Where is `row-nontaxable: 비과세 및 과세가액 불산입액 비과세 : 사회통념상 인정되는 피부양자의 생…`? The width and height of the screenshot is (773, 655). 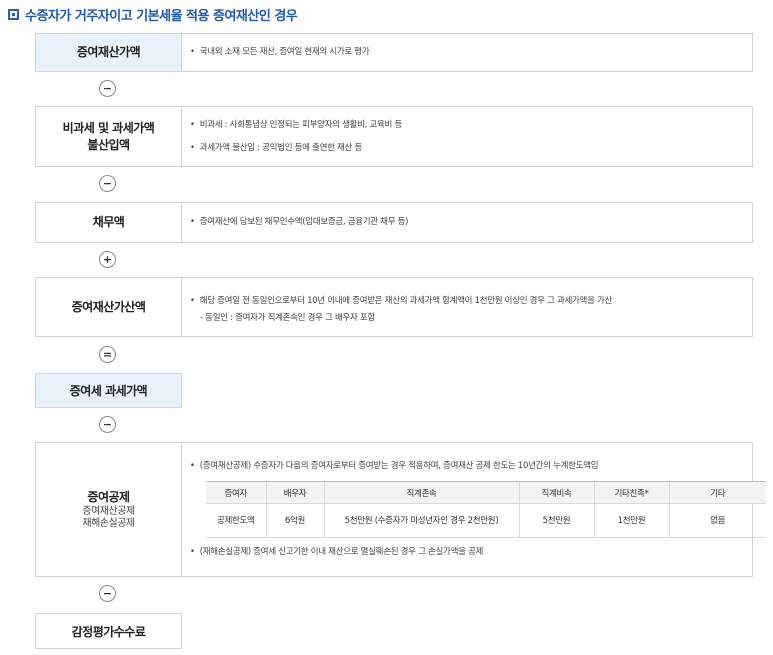
row-nontaxable: 비과세 및 과세가액 불산입액 비과세 : 사회통념상 인정되는 피부양자의 생… is located at coordinates (394, 136).